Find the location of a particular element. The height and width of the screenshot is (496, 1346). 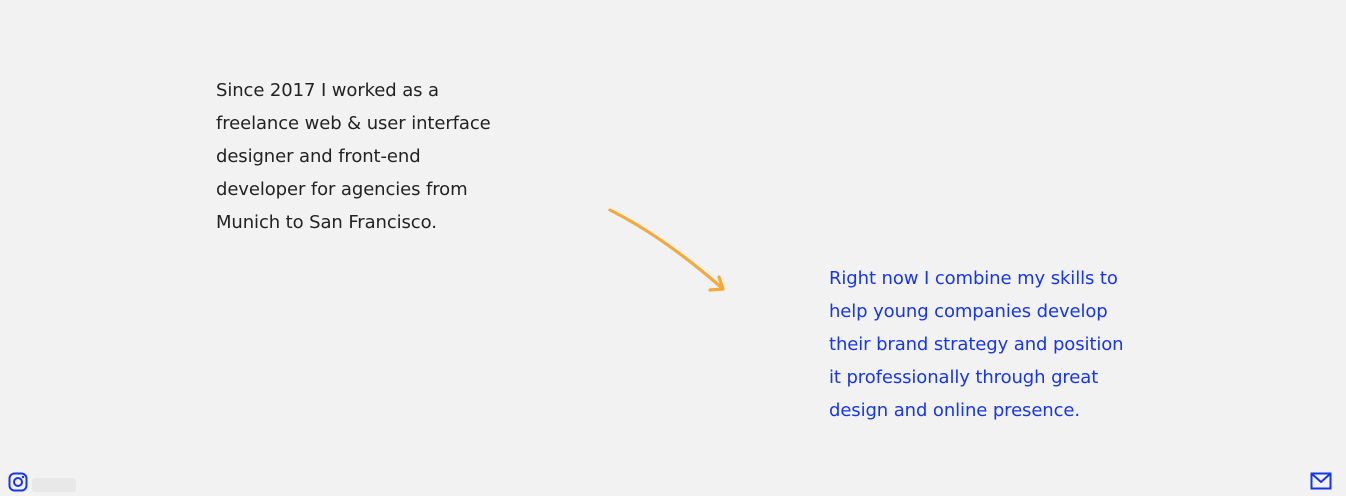

intro-line: Munich to San Francisco. is located at coordinates (326, 222).